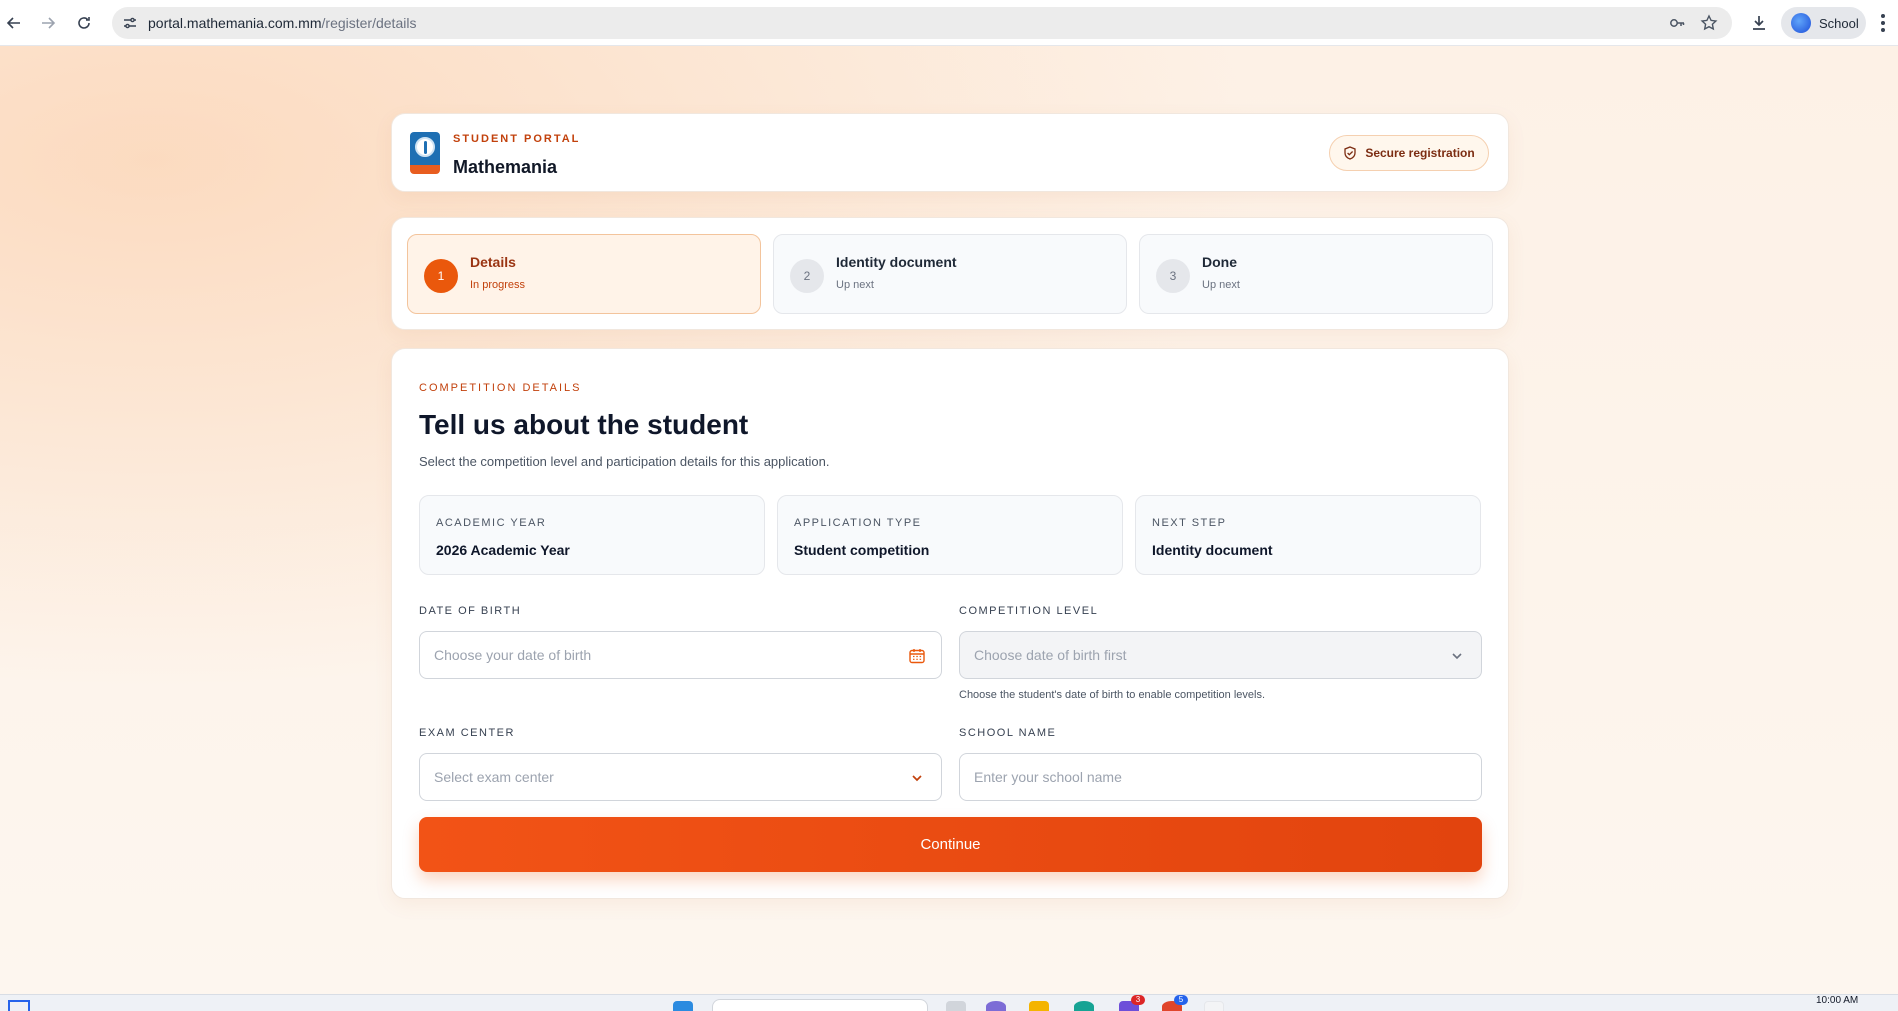 The image size is (1898, 1011). What do you see at coordinates (19, 1005) in the screenshot?
I see `widgets-icon` at bounding box center [19, 1005].